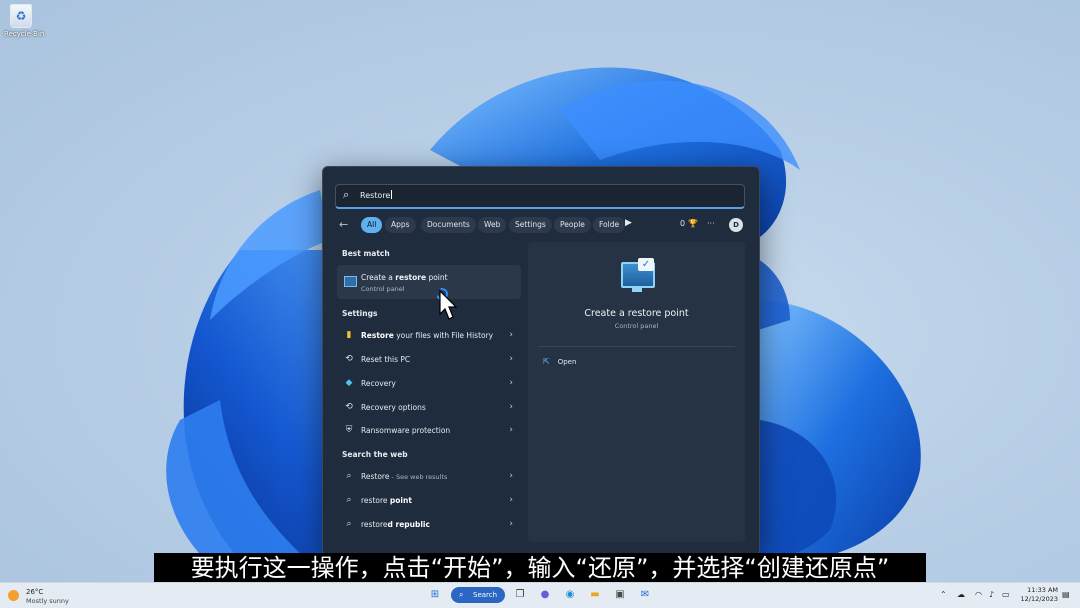  Describe the element at coordinates (1006, 594) in the screenshot. I see `battery-icon: ▭` at that location.